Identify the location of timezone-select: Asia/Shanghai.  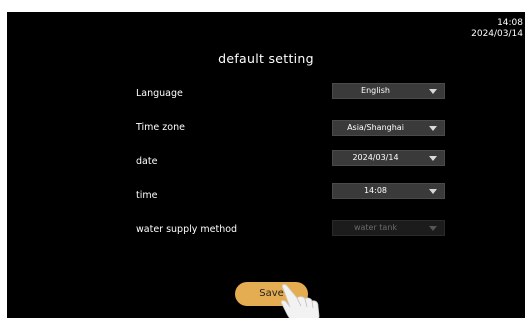
(388, 128).